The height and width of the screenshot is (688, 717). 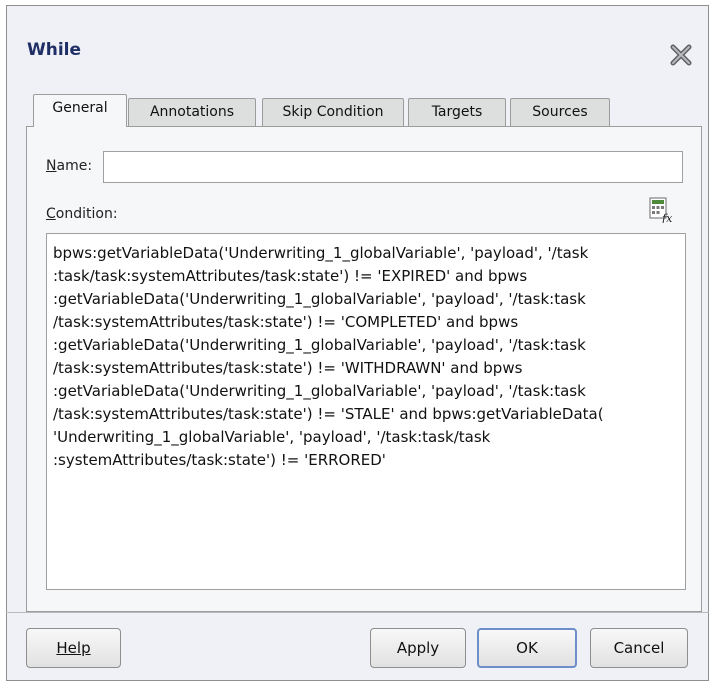 I want to click on cancel-button-label: Cancel, so click(x=639, y=648).